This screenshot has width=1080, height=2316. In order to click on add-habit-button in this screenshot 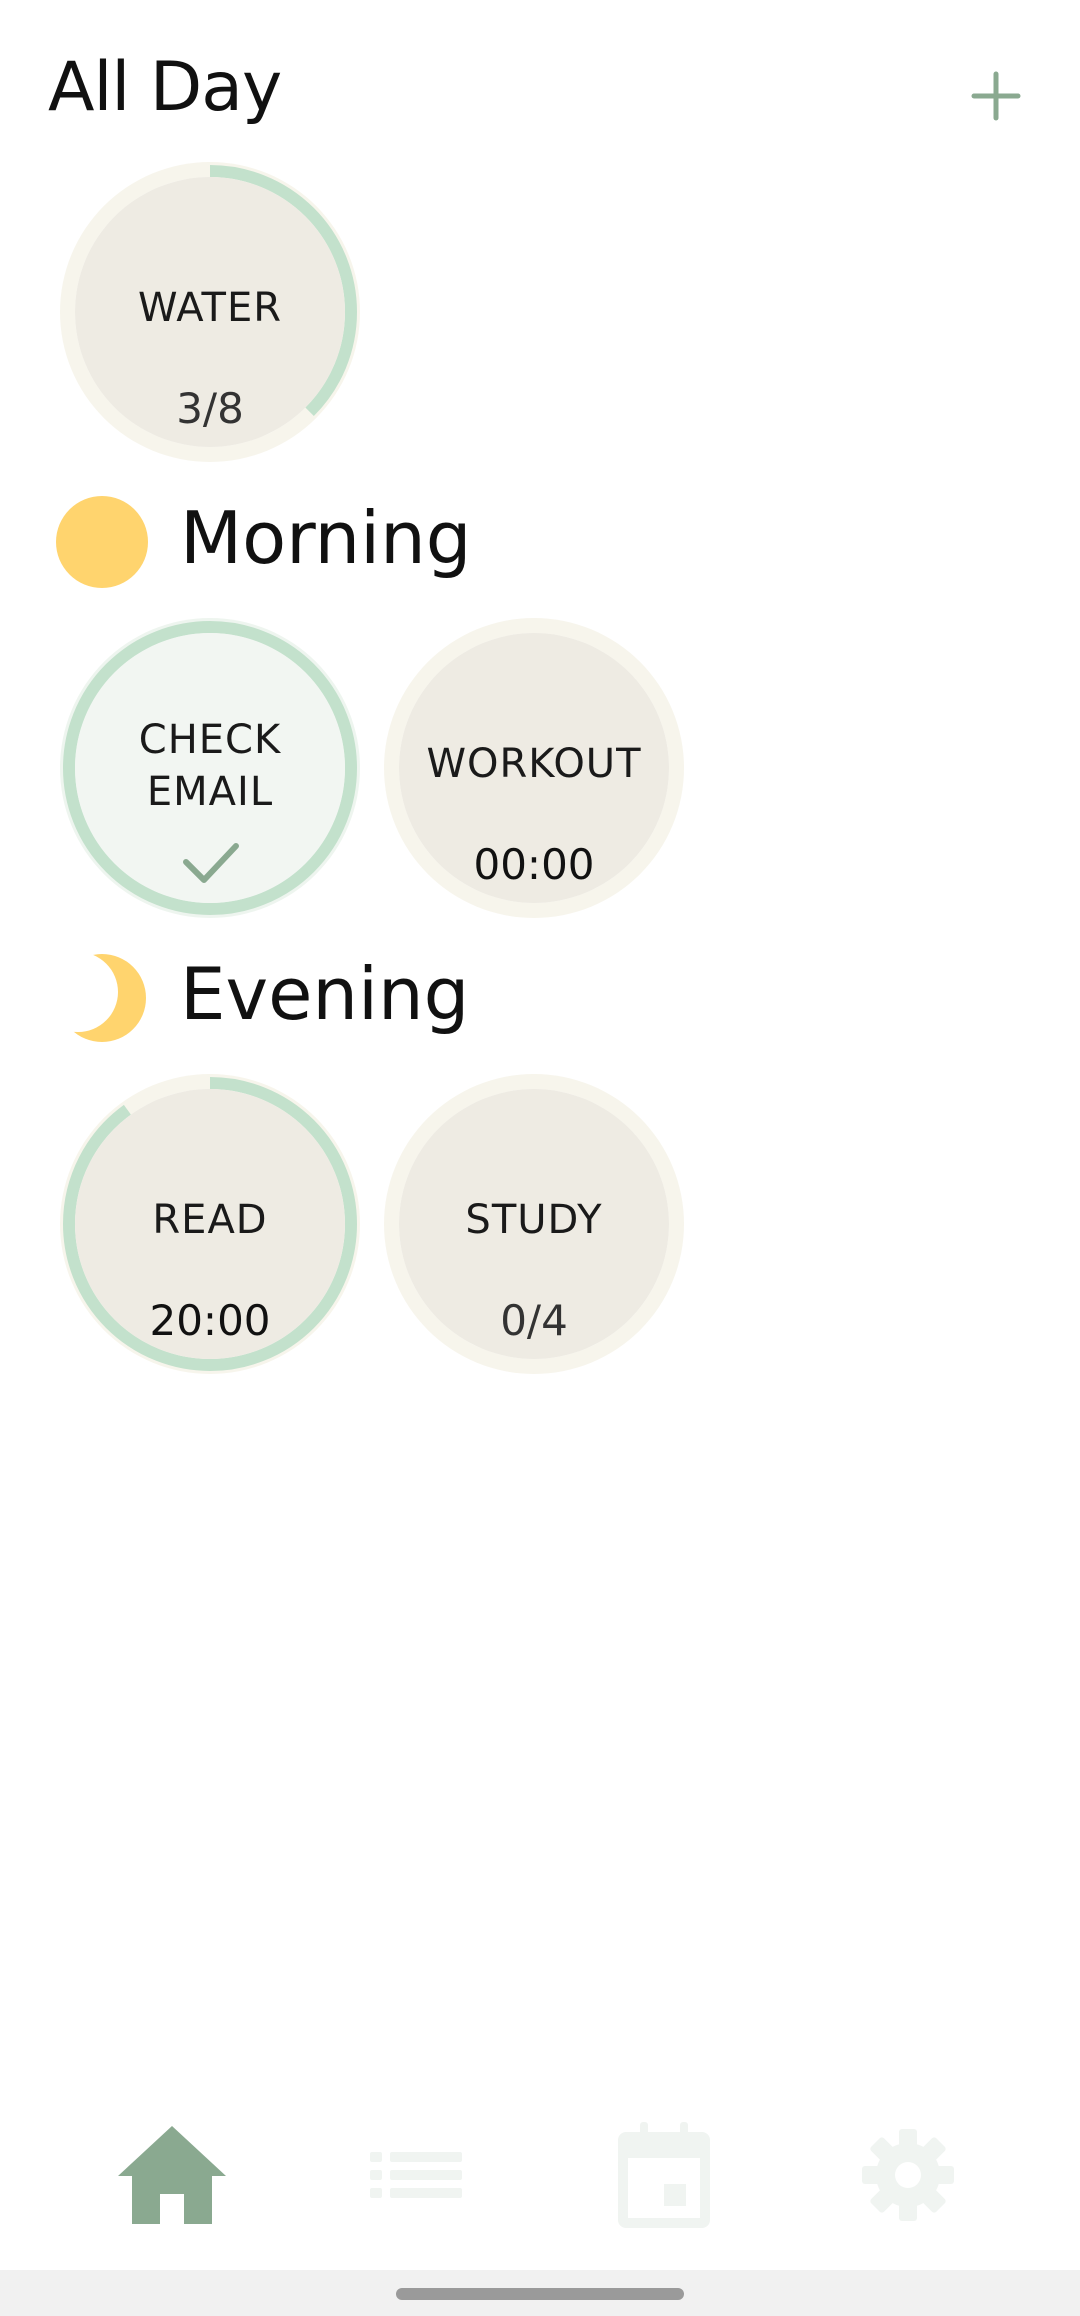, I will do `click(996, 96)`.